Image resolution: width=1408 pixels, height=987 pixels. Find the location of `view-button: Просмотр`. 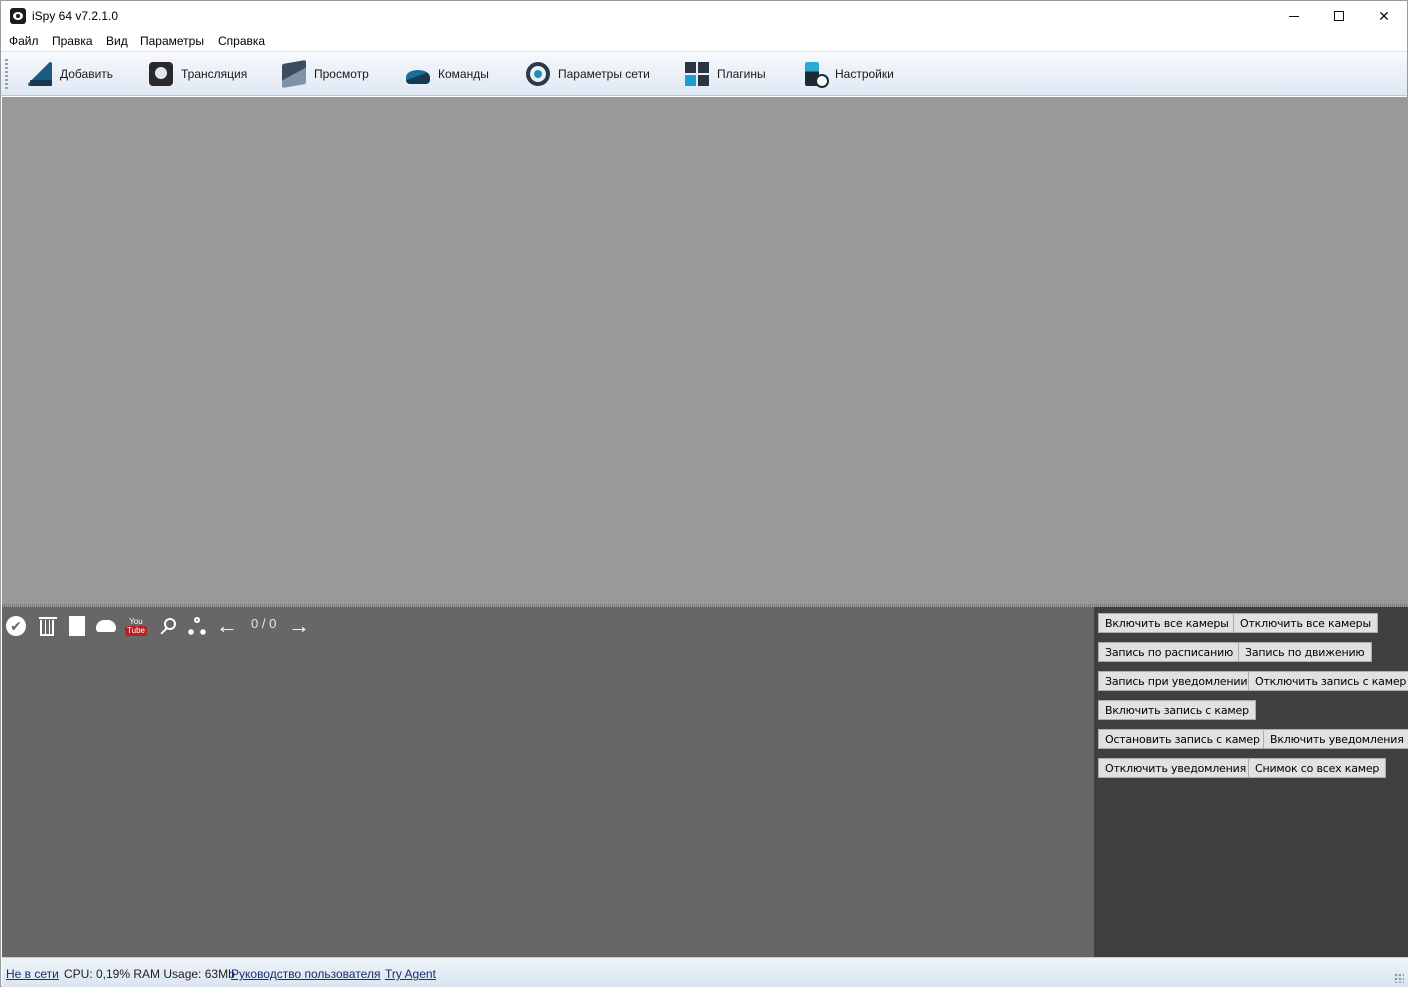

view-button: Просмотр is located at coordinates (325, 74).